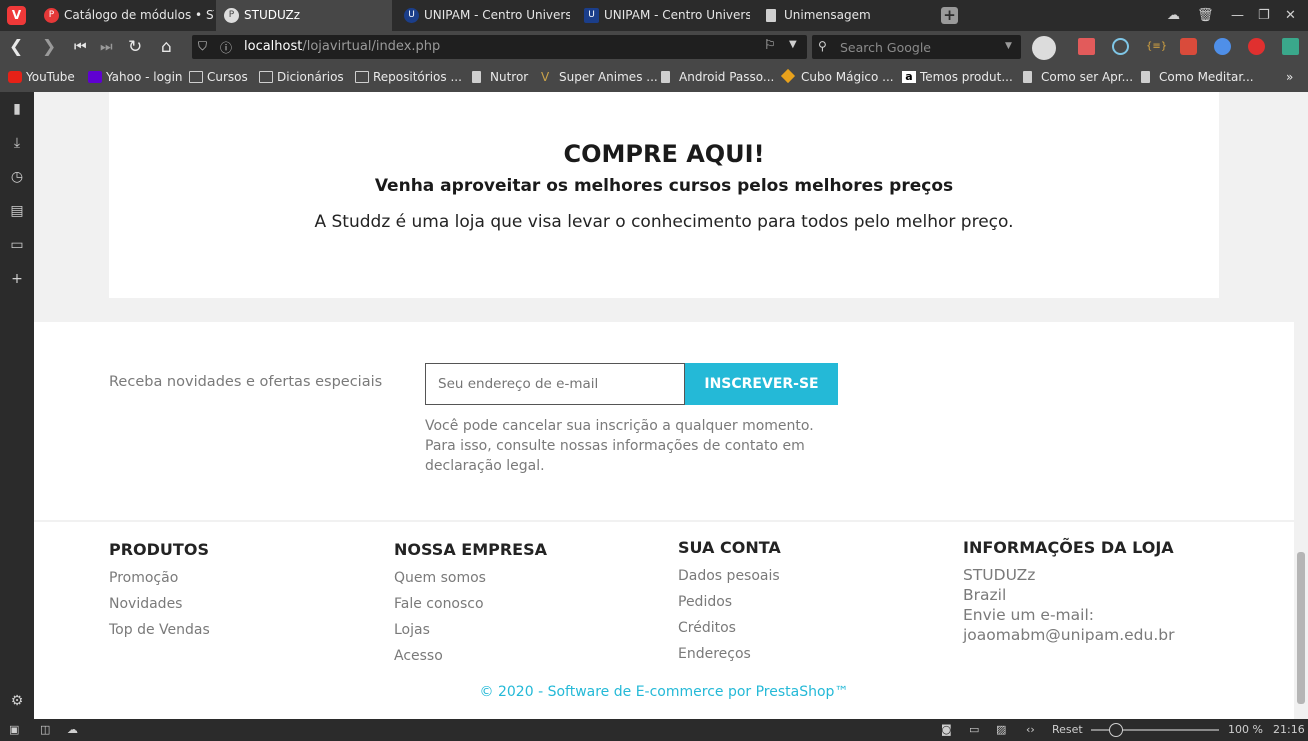  I want to click on reload-icon: ↻, so click(135, 47).